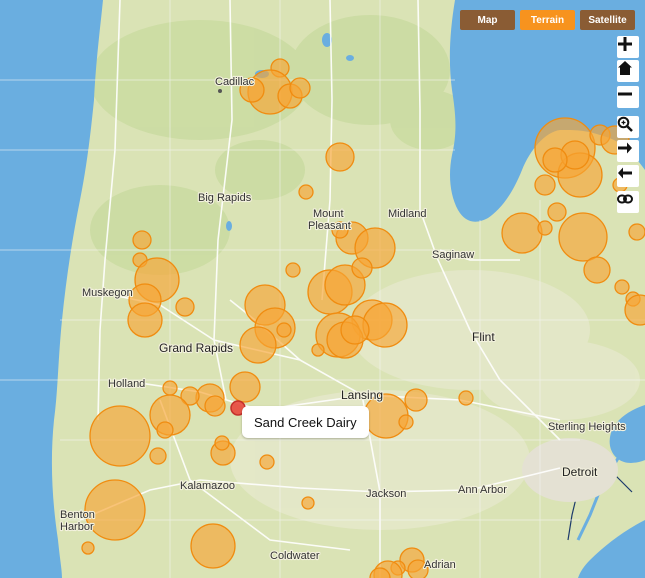  What do you see at coordinates (407, 214) in the screenshot?
I see `city-midland: Midland` at bounding box center [407, 214].